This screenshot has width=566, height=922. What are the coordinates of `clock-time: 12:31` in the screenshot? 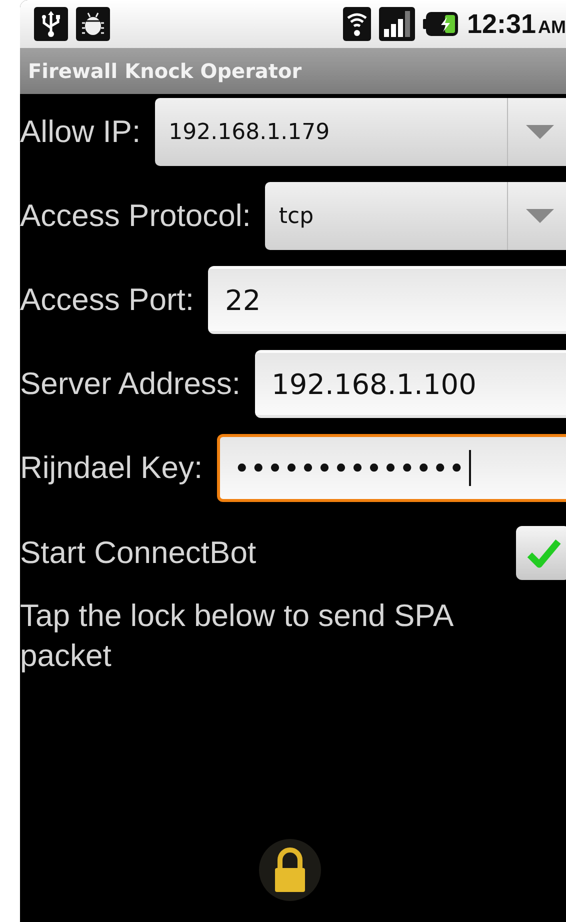 It's located at (501, 24).